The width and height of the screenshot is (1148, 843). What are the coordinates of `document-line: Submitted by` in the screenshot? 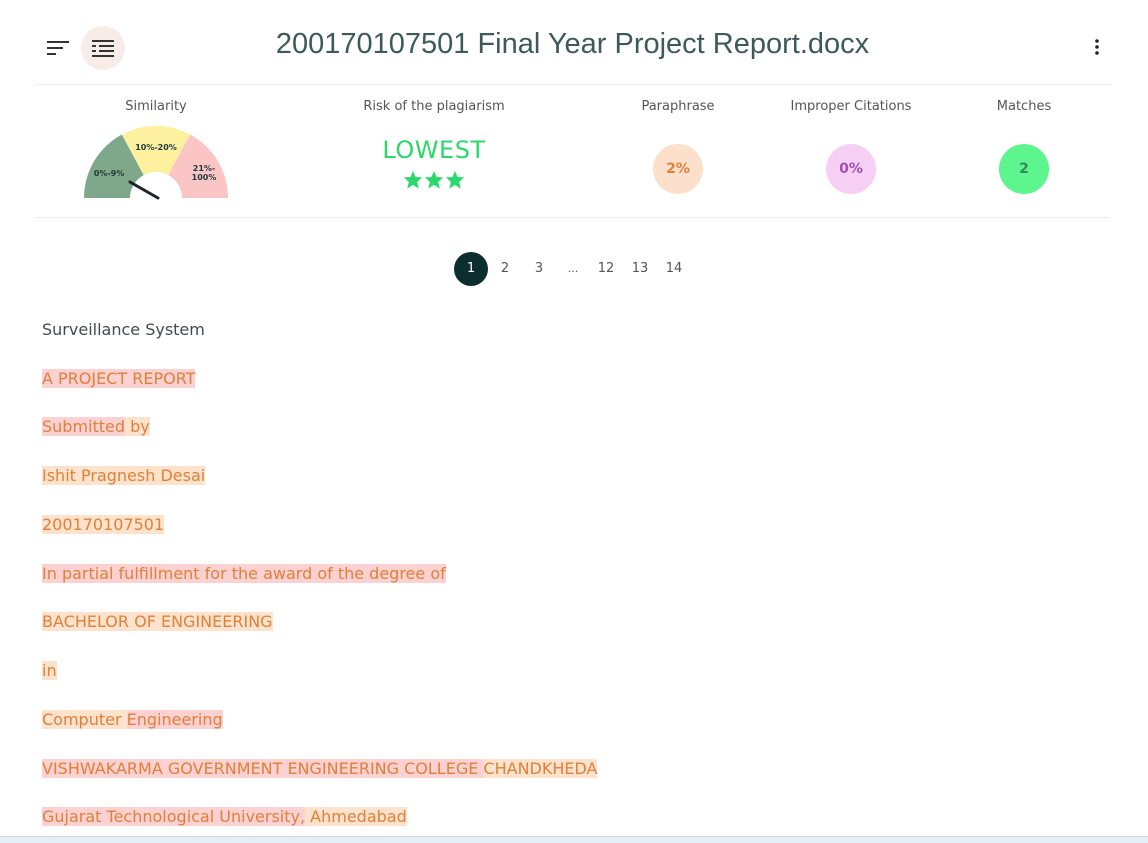 It's located at (96, 426).